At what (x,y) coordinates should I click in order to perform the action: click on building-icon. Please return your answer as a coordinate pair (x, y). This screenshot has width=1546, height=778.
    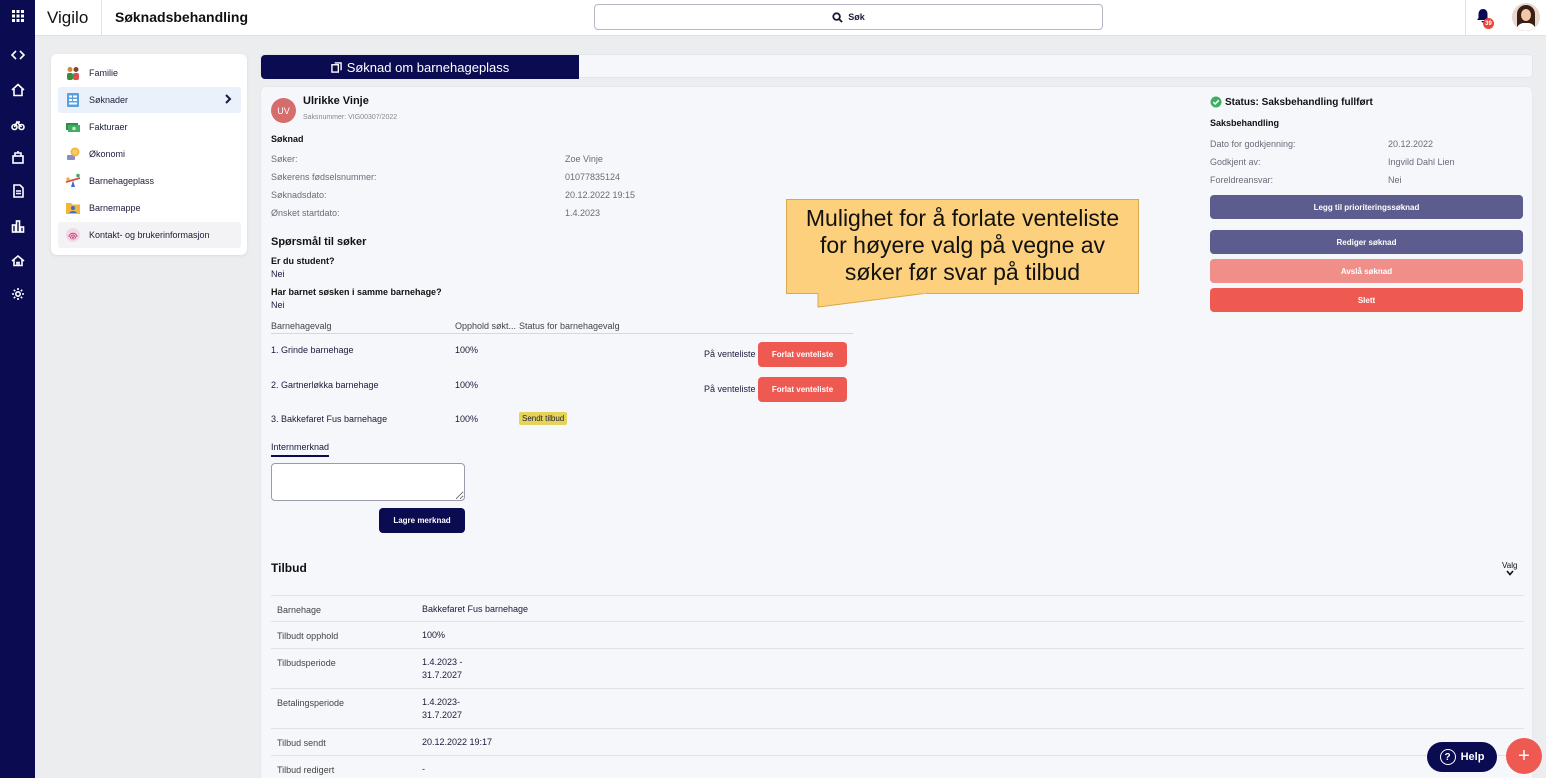
    Looking at the image, I should click on (17, 260).